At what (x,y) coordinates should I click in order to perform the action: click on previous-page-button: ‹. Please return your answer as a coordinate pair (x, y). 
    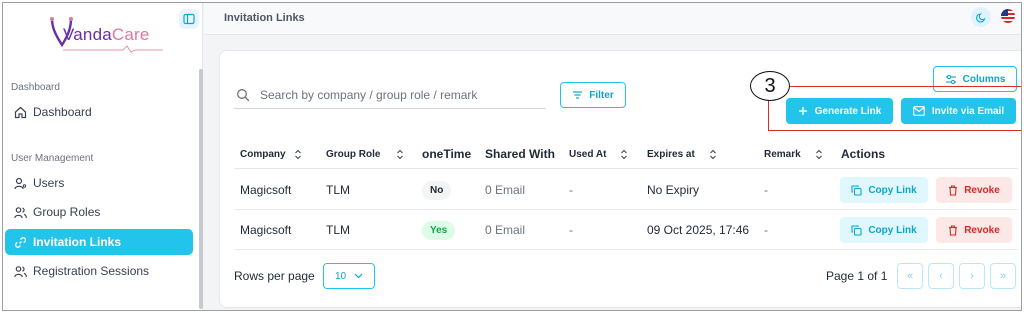
    Looking at the image, I should click on (941, 276).